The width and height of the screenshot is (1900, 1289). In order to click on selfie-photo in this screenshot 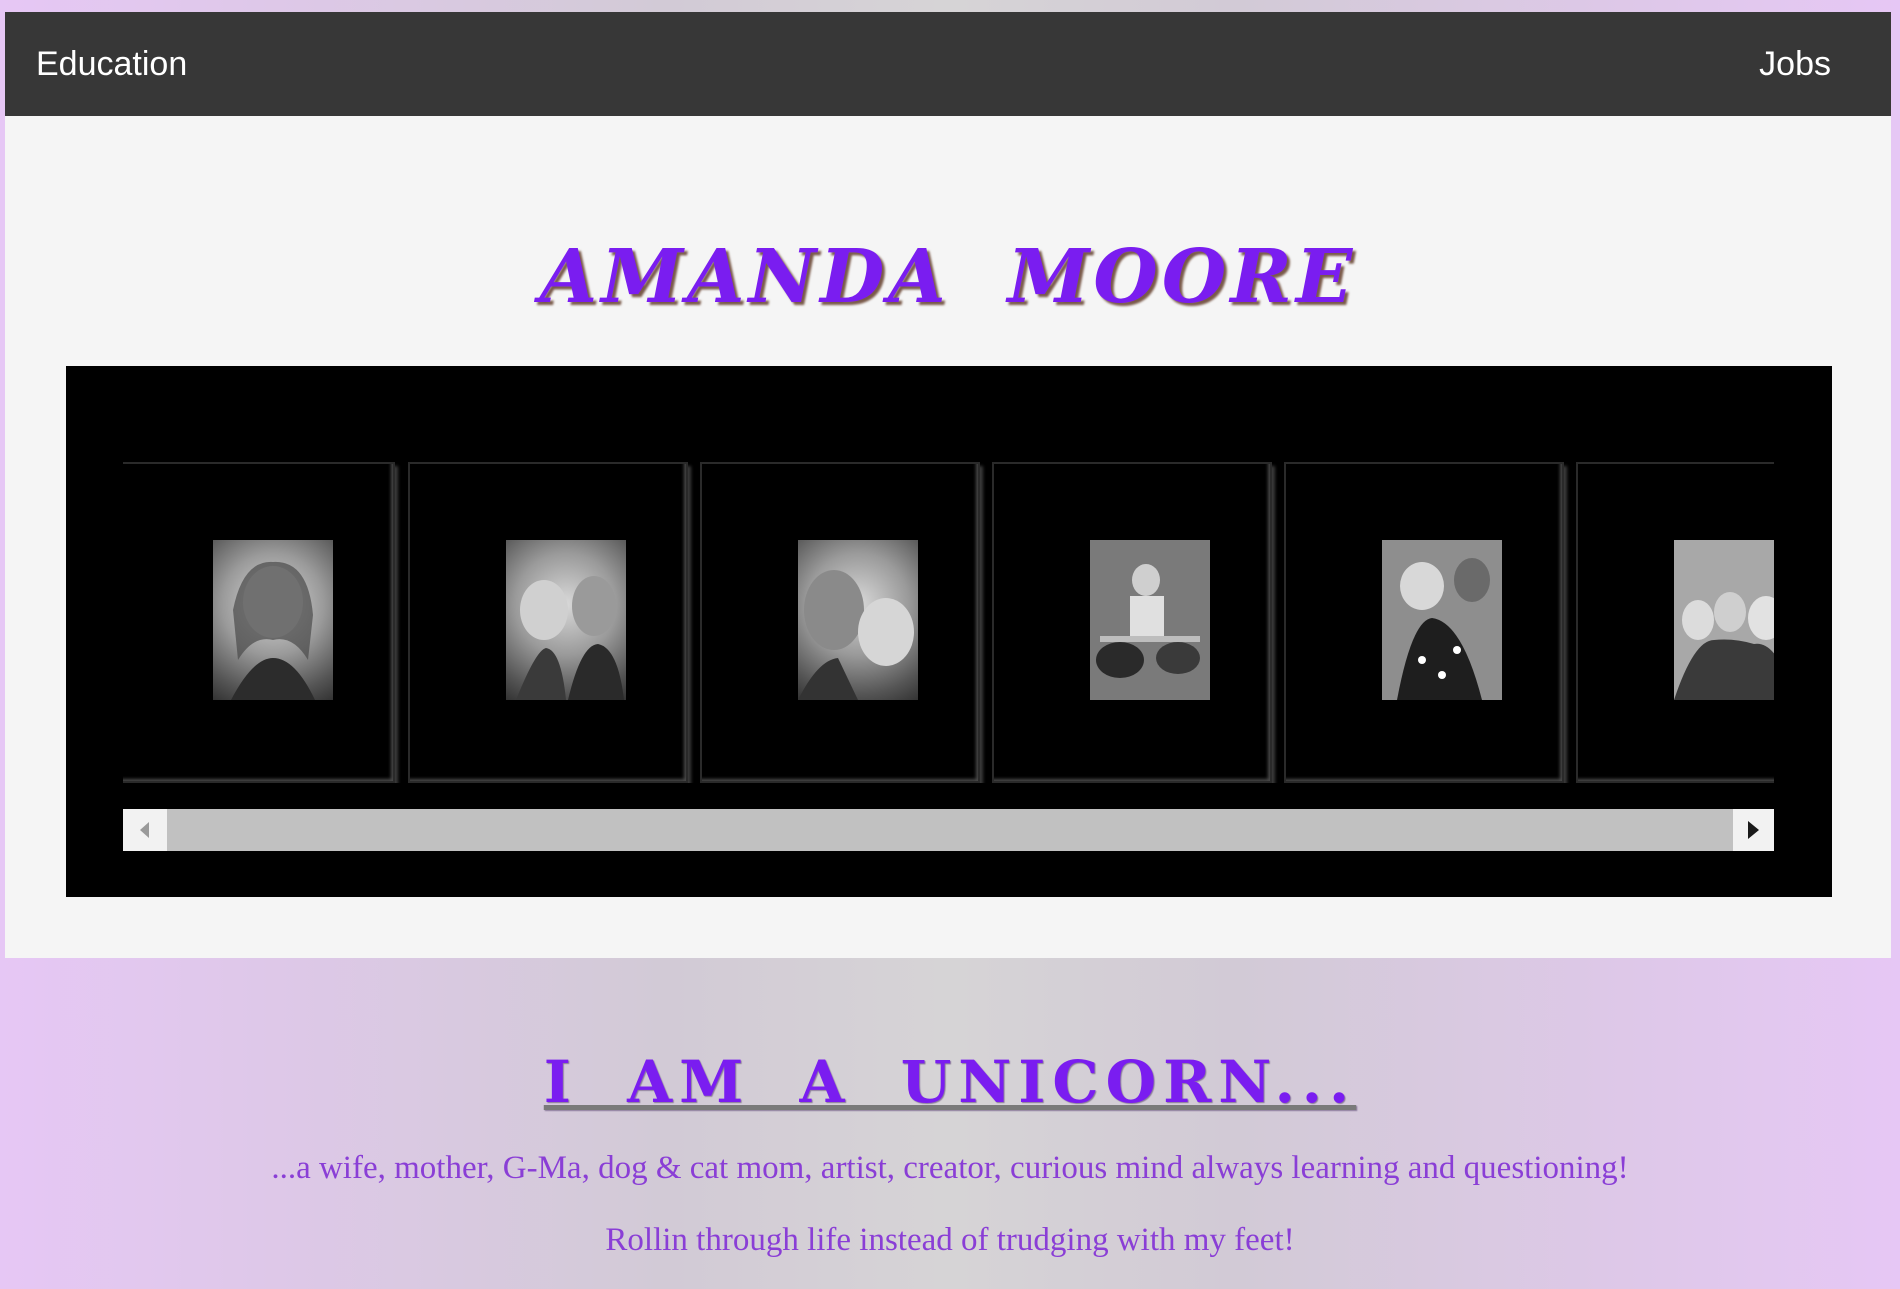, I will do `click(858, 620)`.